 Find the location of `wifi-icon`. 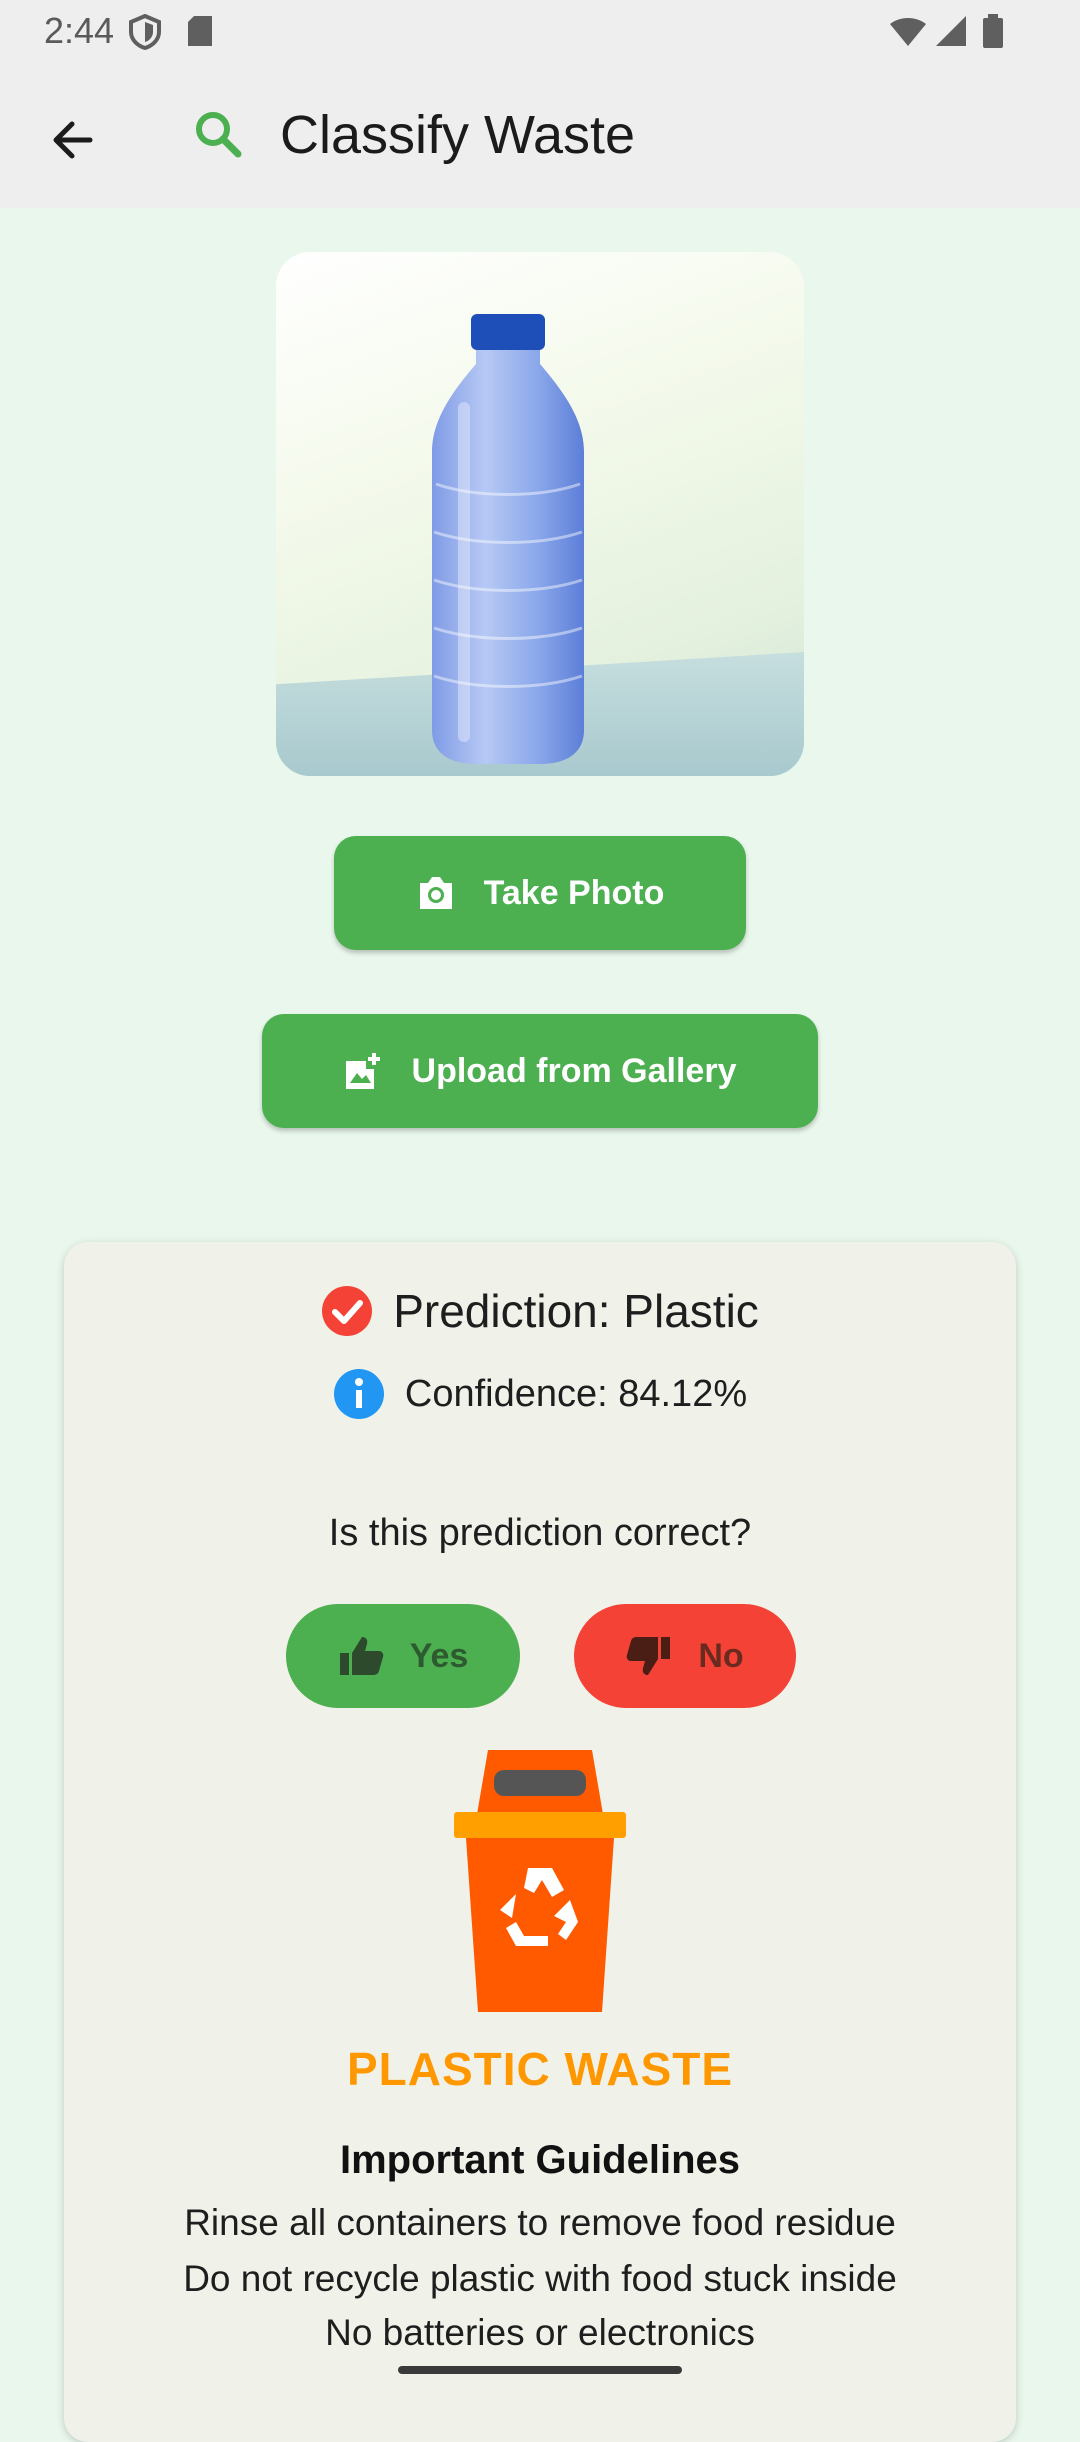

wifi-icon is located at coordinates (908, 33).